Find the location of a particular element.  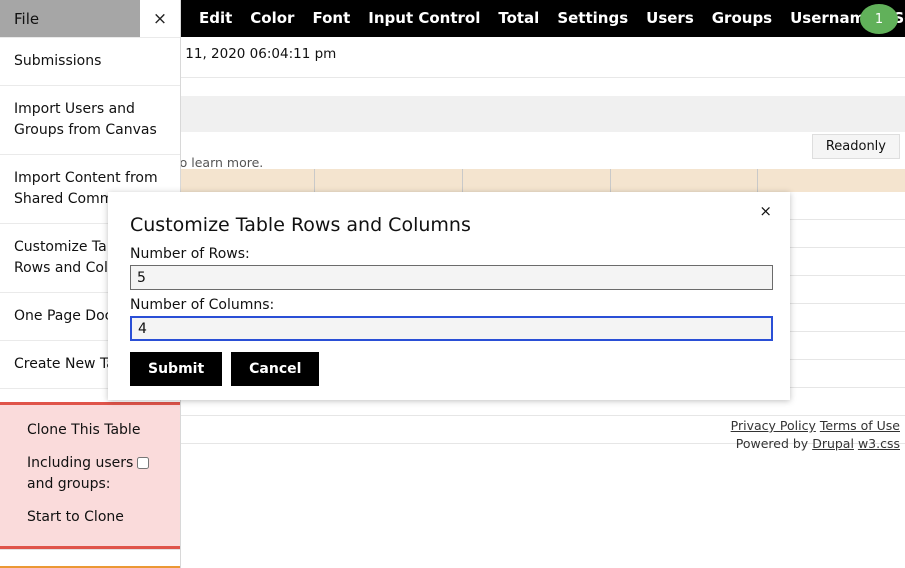

nav-item-color: Color is located at coordinates (272, 18).